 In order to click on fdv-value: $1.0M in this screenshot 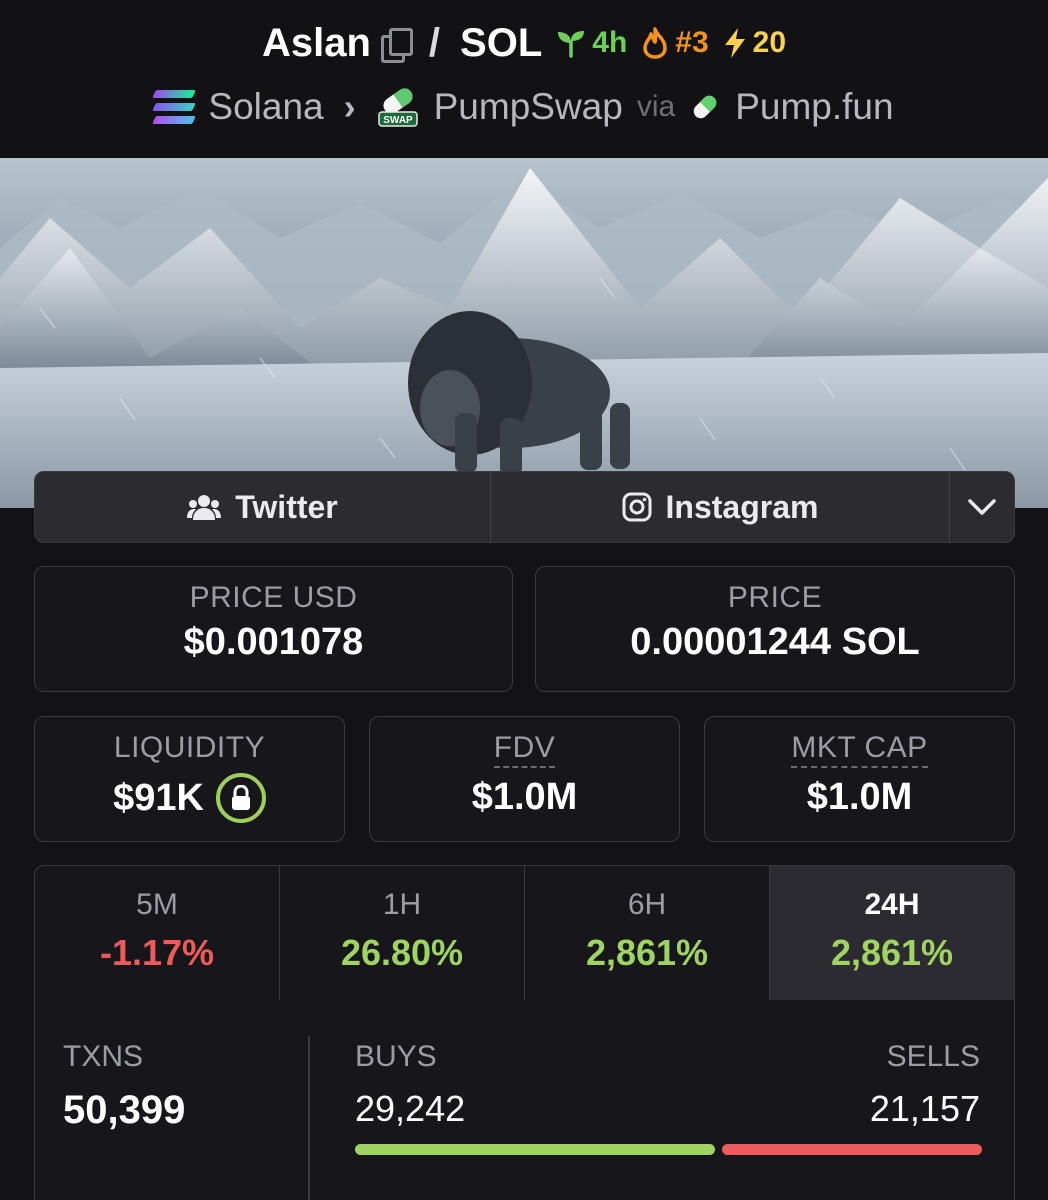, I will do `click(524, 797)`.